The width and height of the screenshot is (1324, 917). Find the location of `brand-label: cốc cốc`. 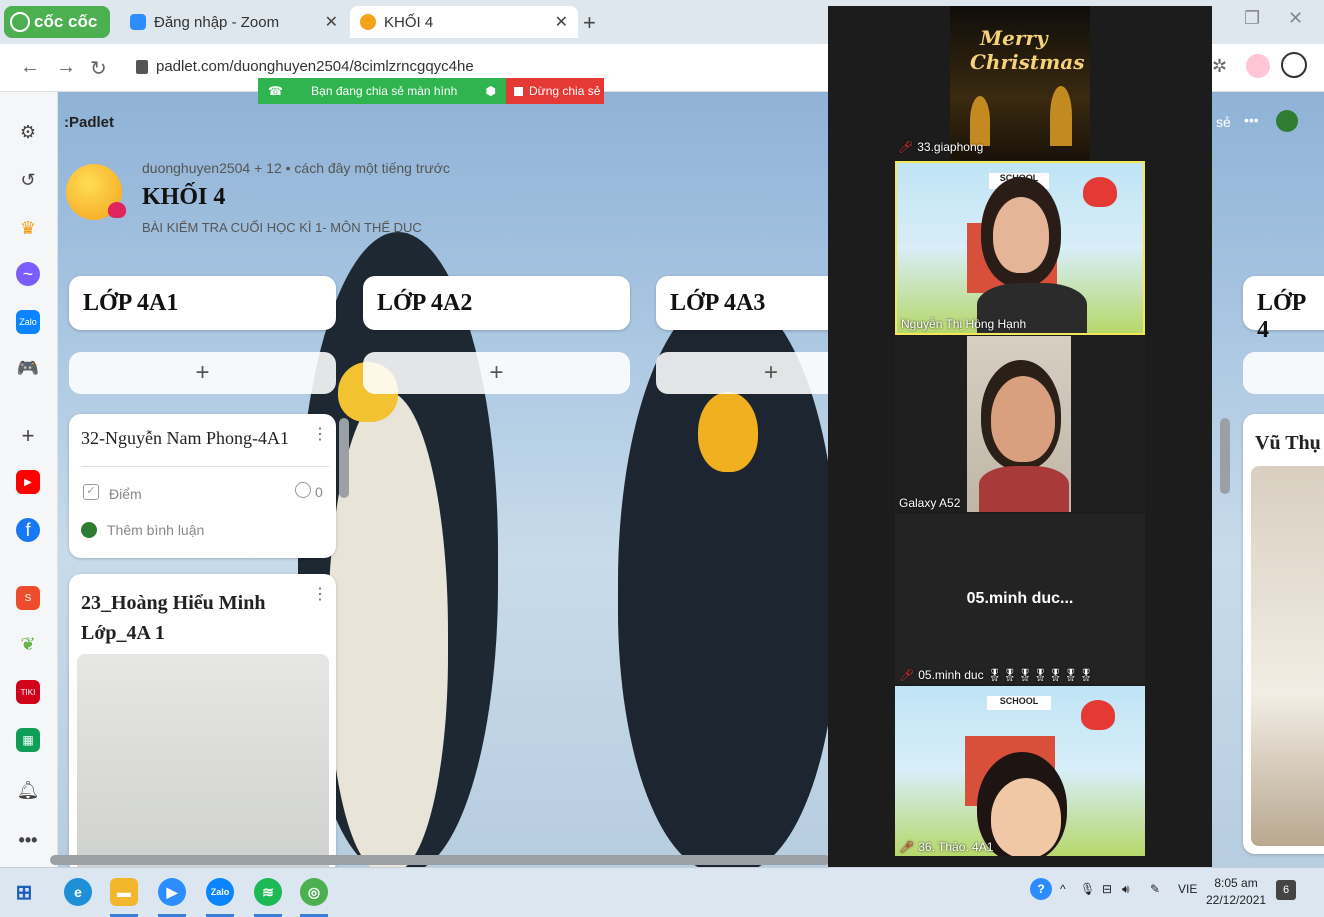

brand-label: cốc cốc is located at coordinates (66, 21).